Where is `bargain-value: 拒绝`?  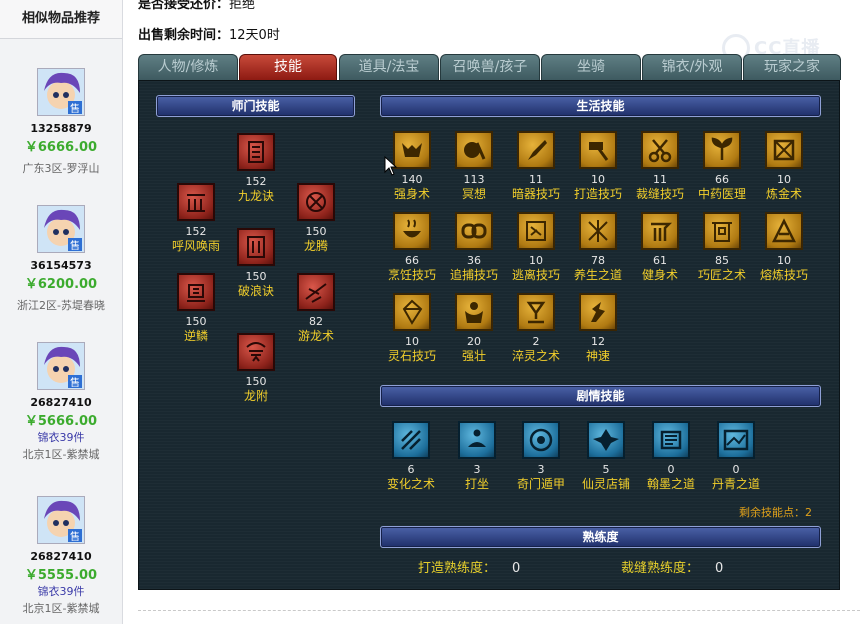 bargain-value: 拒绝 is located at coordinates (242, 6).